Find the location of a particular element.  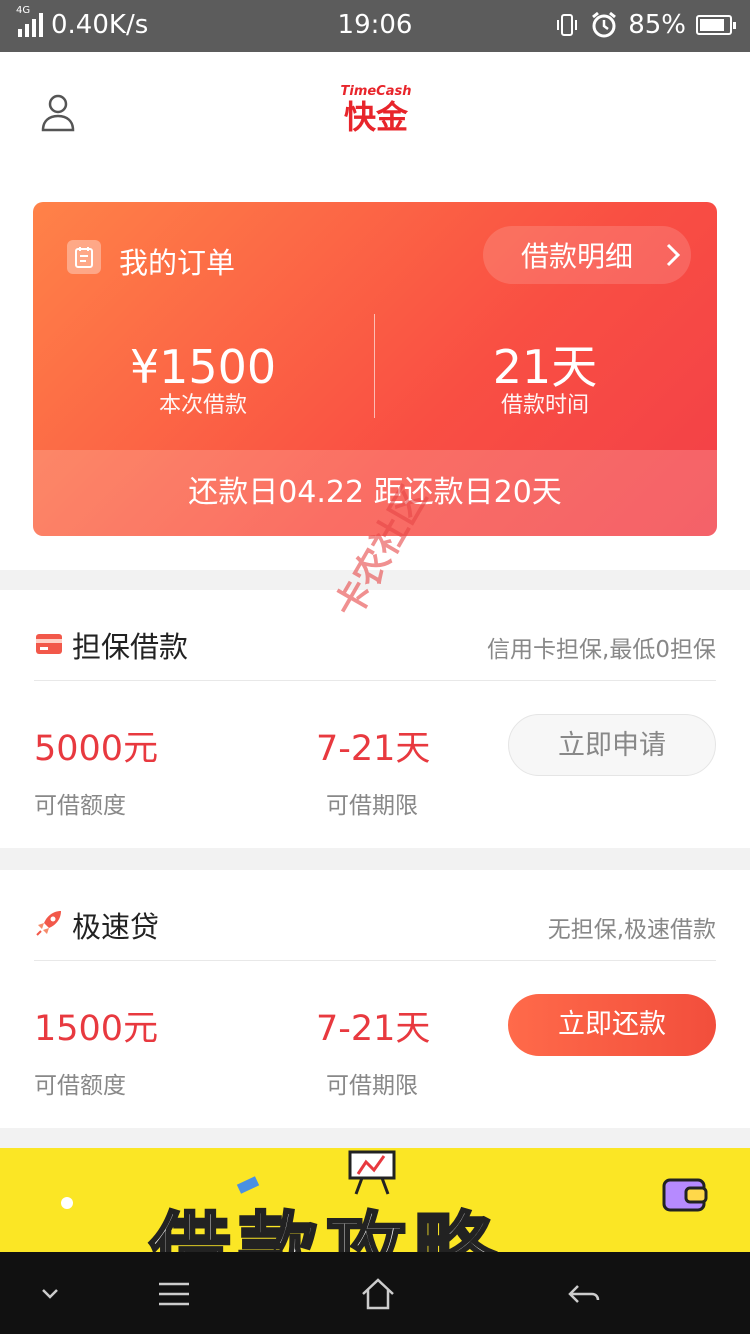

confetti-dot-icon is located at coordinates (67, 1203).